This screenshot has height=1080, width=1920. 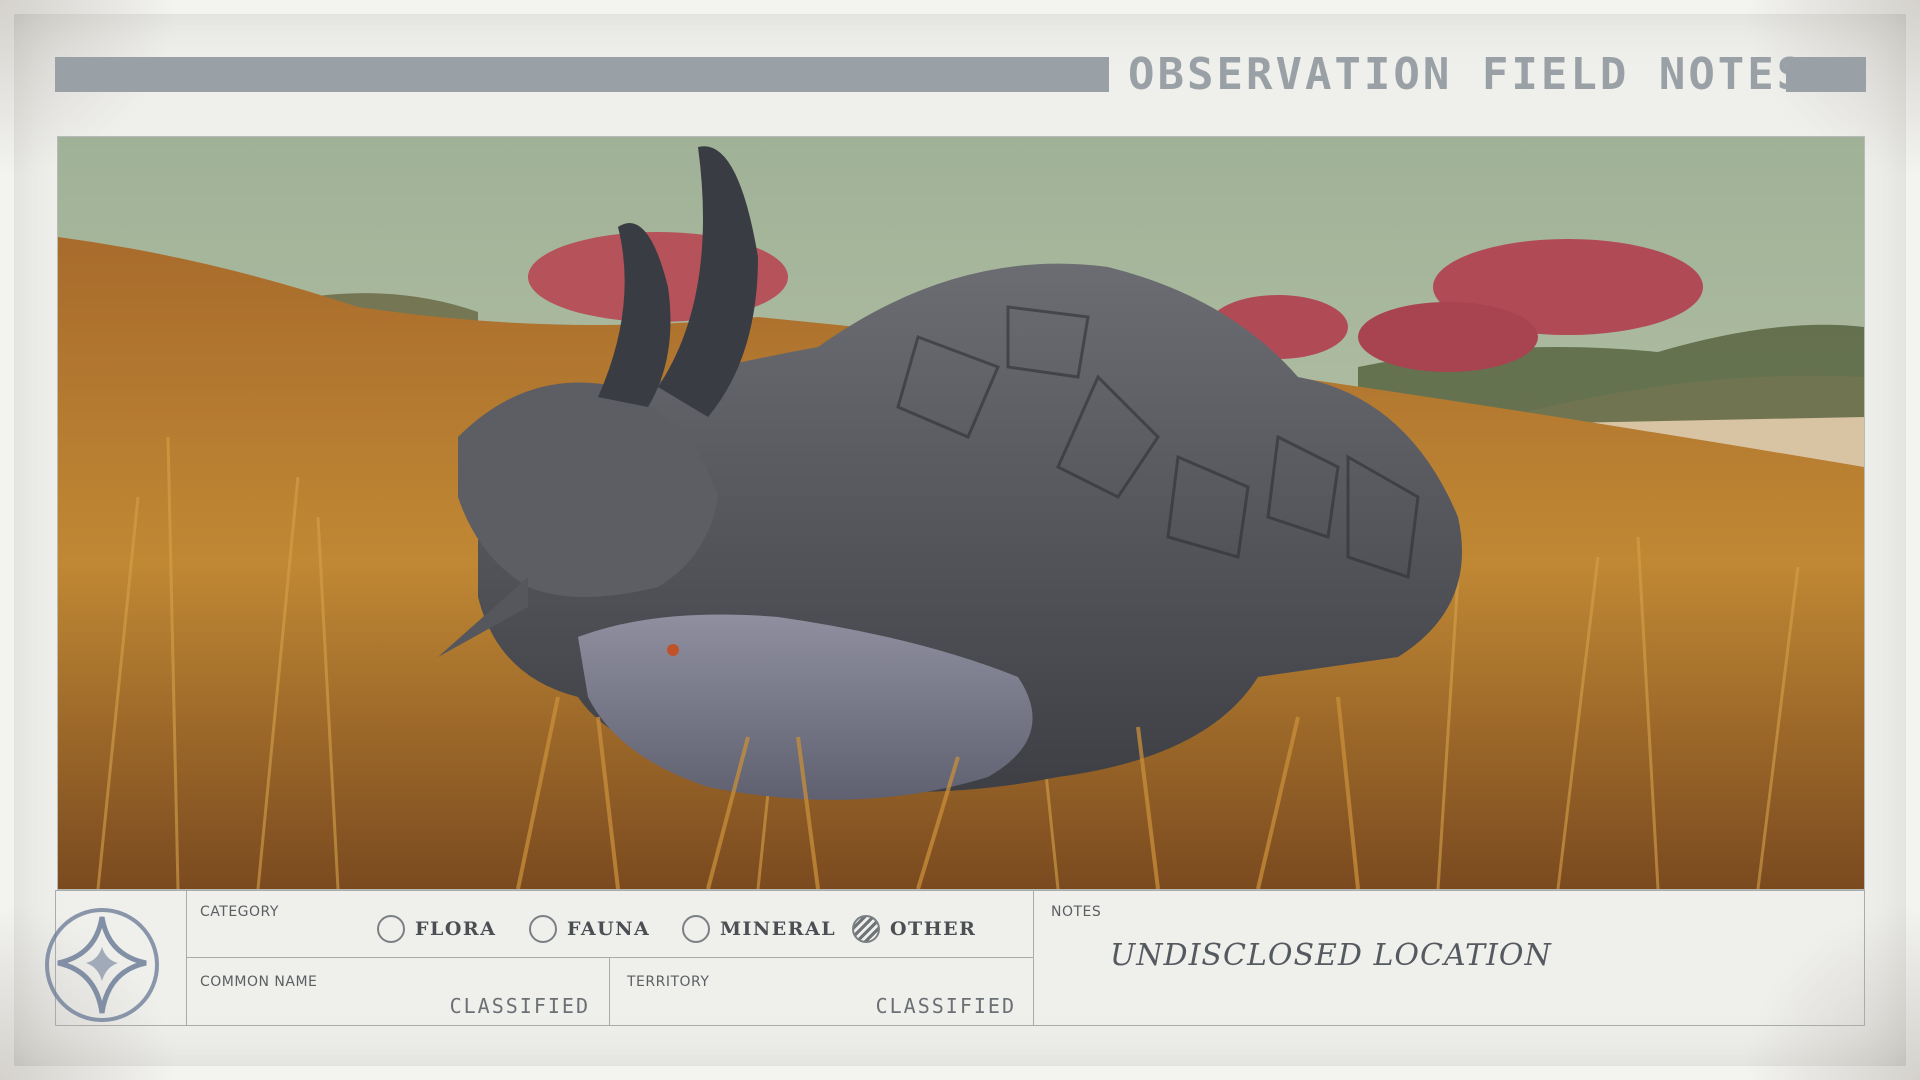 I want to click on category-option-mineral: MINERAL, so click(x=759, y=929).